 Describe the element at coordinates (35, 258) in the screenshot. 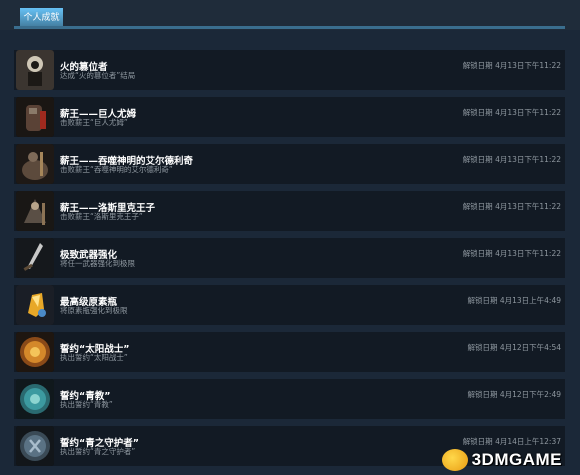

I see `sword-icon` at that location.